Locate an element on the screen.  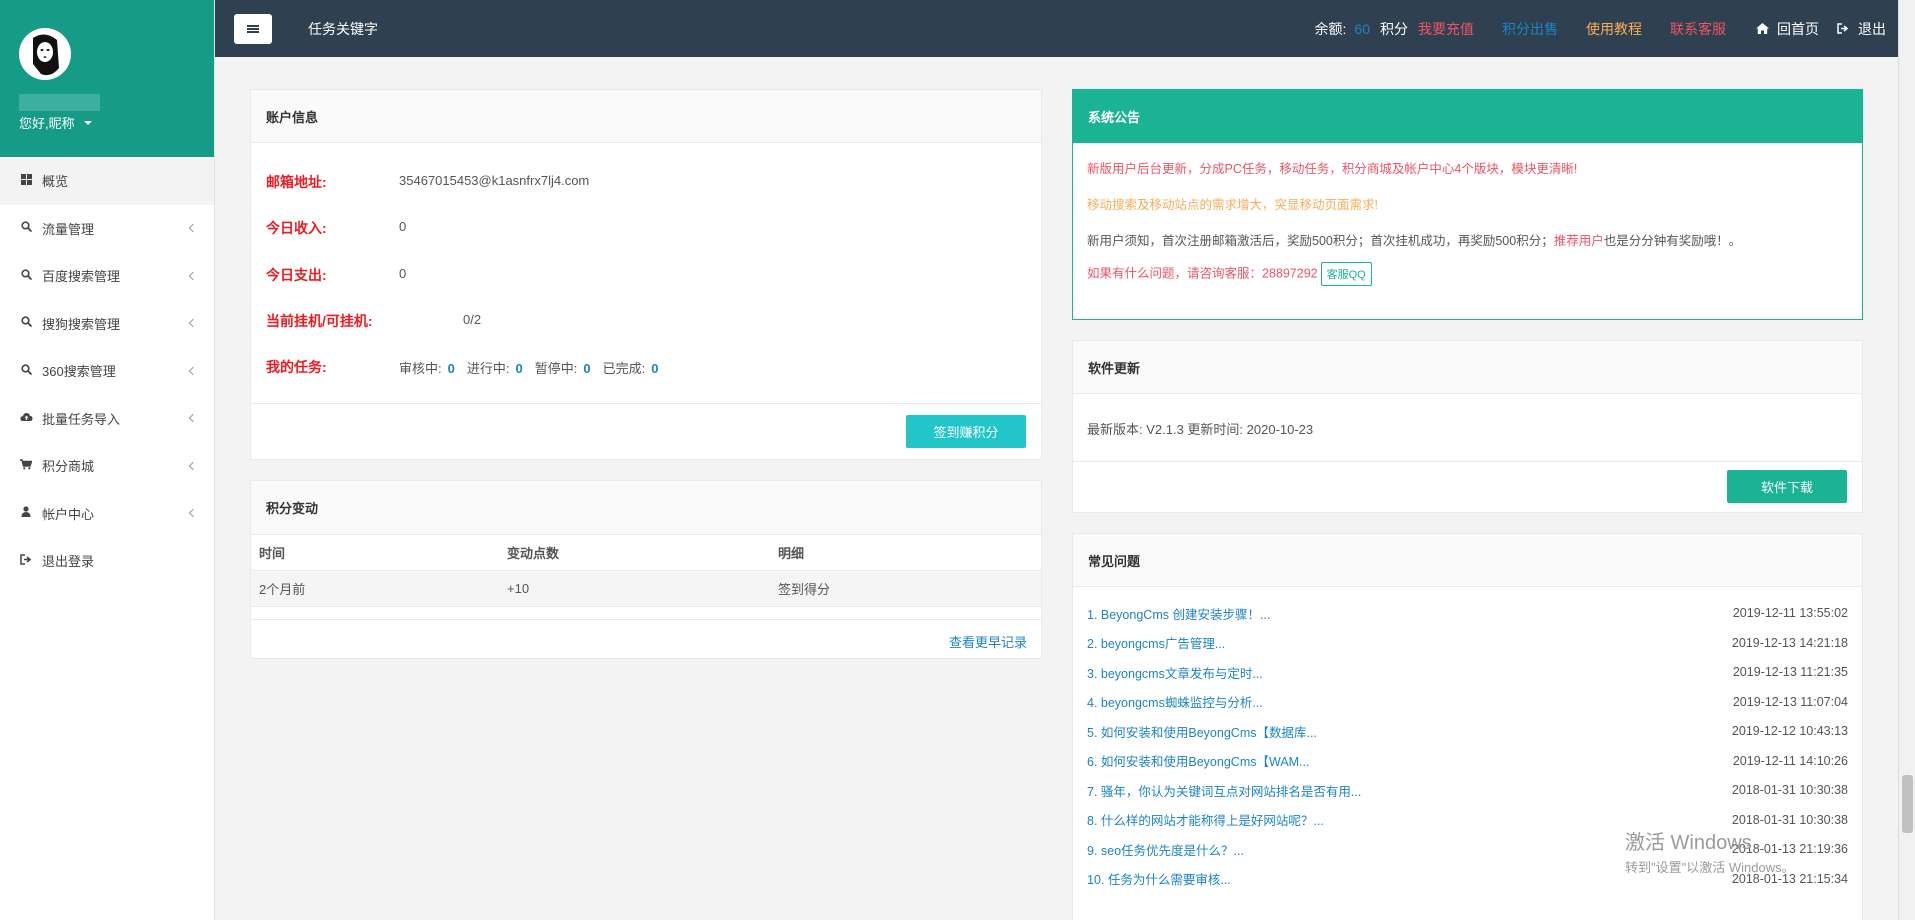
tasks-row: 我的任务: 审核中: 0 进行中: 0 暂停中: 0 已完成: 0 is located at coordinates (462, 367).